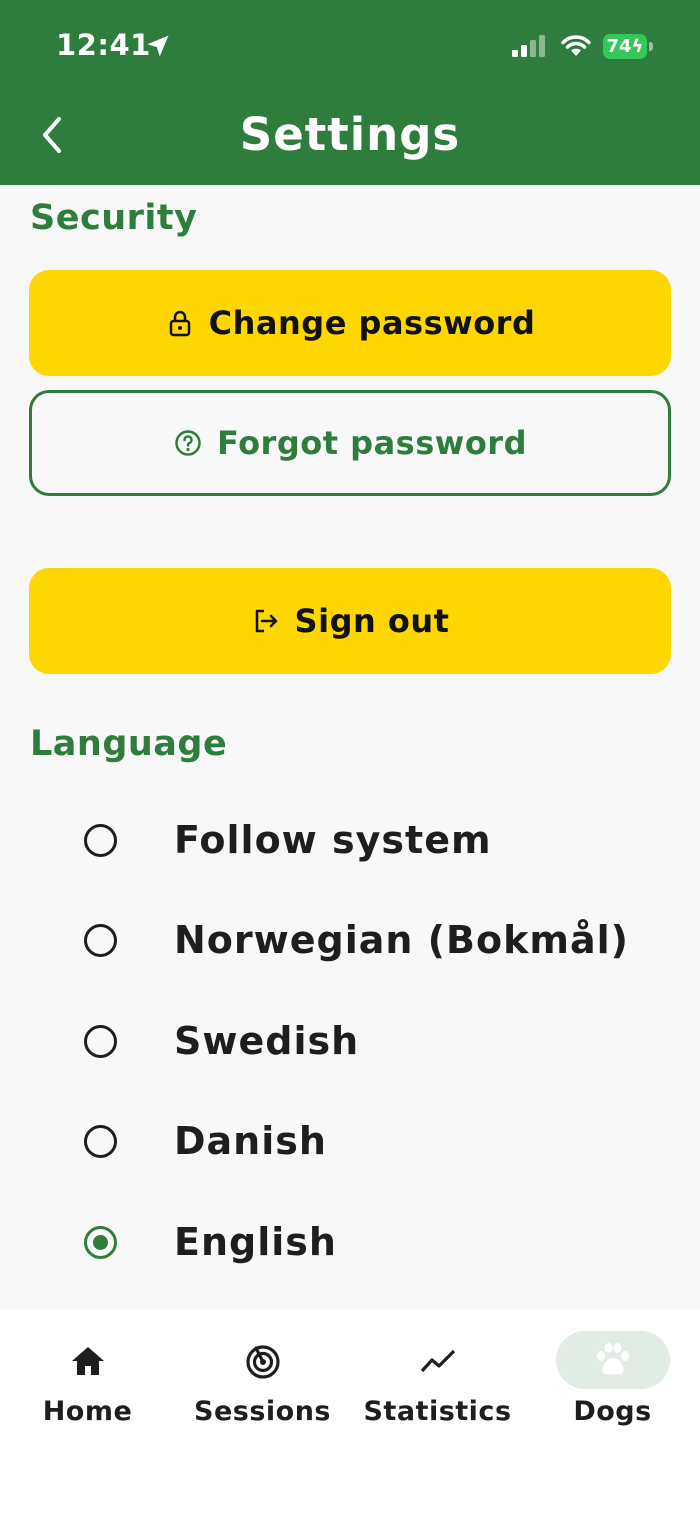 The width and height of the screenshot is (700, 1515). Describe the element at coordinates (438, 1361) in the screenshot. I see `trend-icon` at that location.